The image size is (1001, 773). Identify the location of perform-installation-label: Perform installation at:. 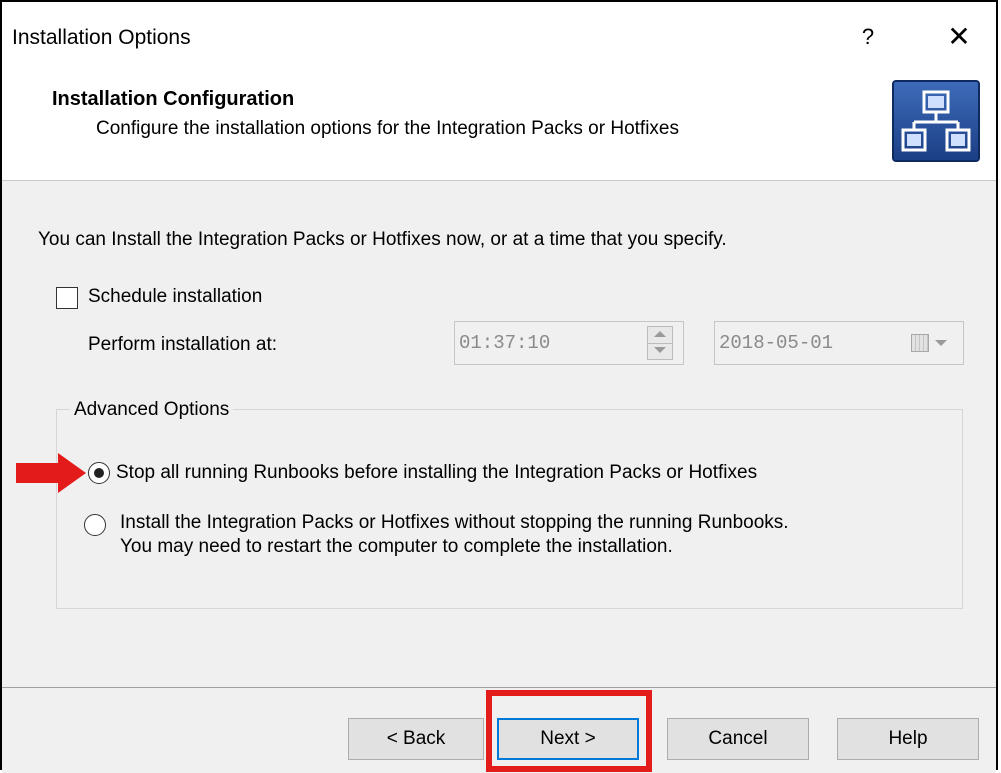
(183, 344).